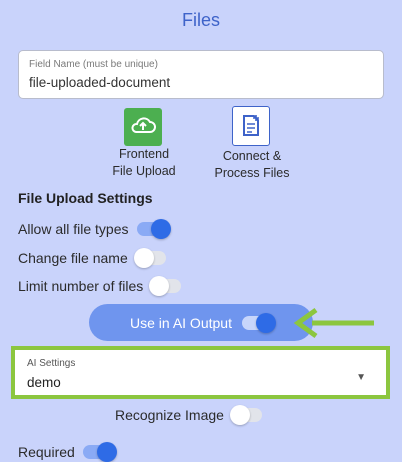 The width and height of the screenshot is (402, 462). I want to click on ai-settings-label: AI Settings, so click(51, 363).